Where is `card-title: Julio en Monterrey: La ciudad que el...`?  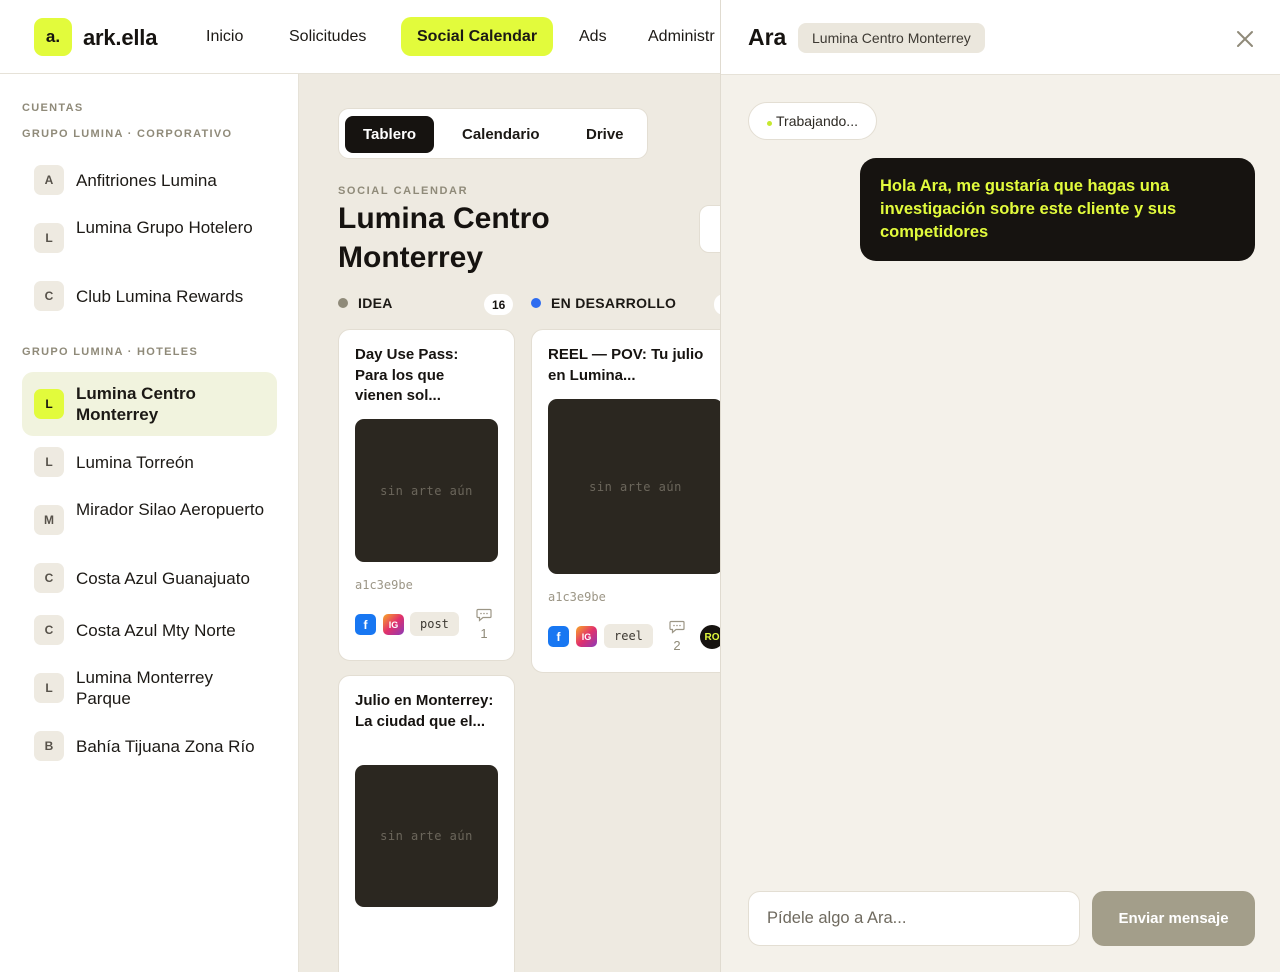
card-title: Julio en Monterrey: La ciudad que el... is located at coordinates (424, 711).